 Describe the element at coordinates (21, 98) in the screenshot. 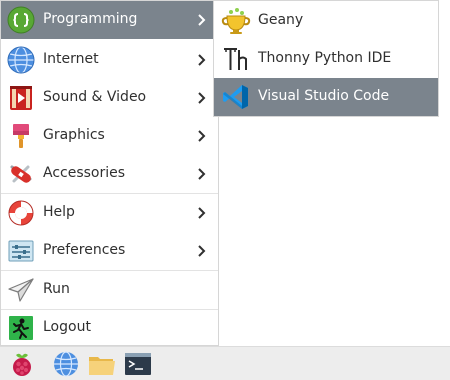

I see `sound-video-icon` at that location.